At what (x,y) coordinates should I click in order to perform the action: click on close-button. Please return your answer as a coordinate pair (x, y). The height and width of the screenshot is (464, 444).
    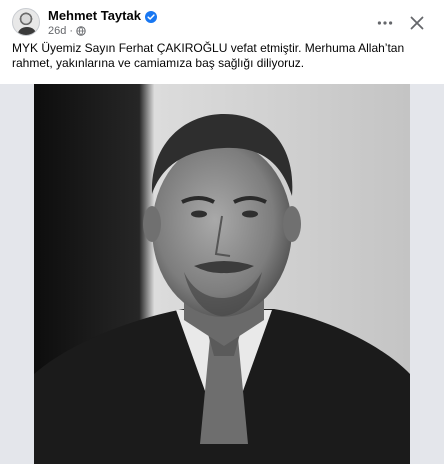
    Looking at the image, I should click on (417, 23).